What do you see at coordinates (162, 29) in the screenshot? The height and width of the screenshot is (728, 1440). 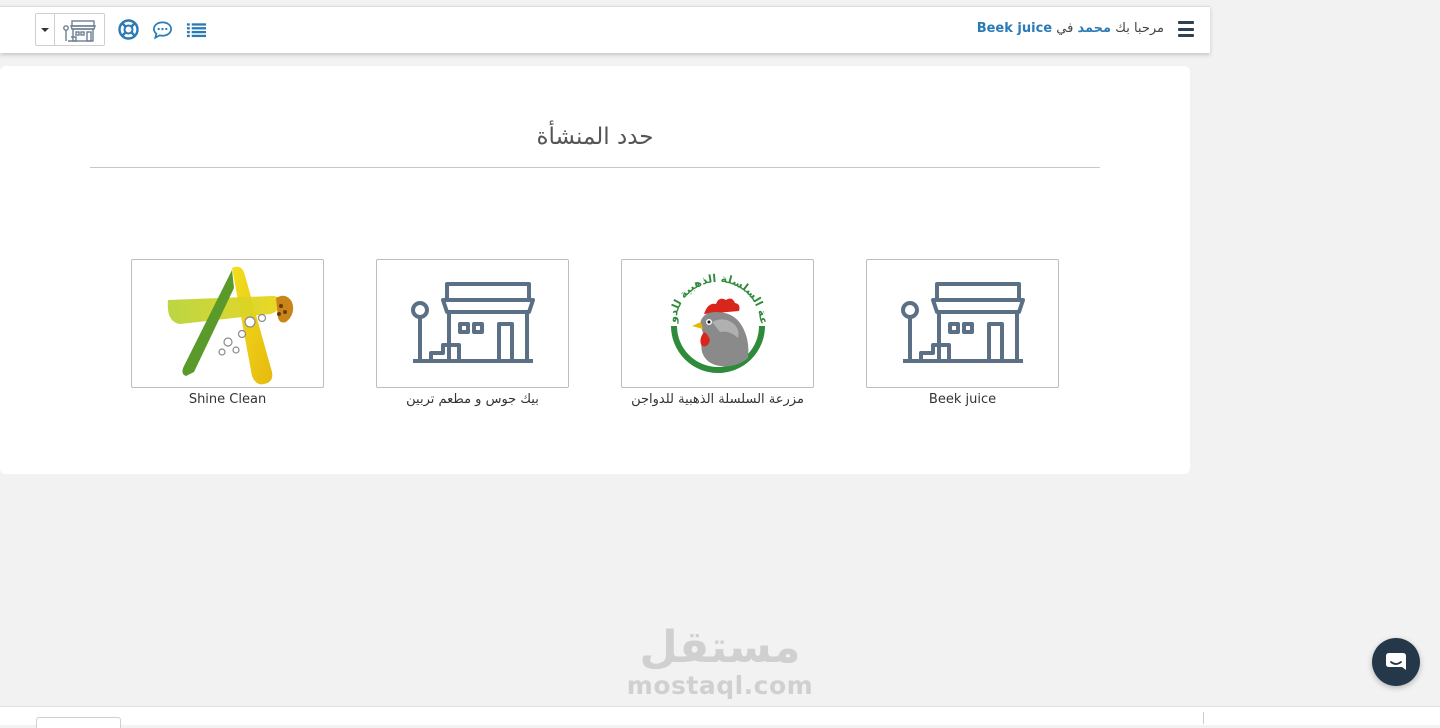 I see `chat-icon` at bounding box center [162, 29].